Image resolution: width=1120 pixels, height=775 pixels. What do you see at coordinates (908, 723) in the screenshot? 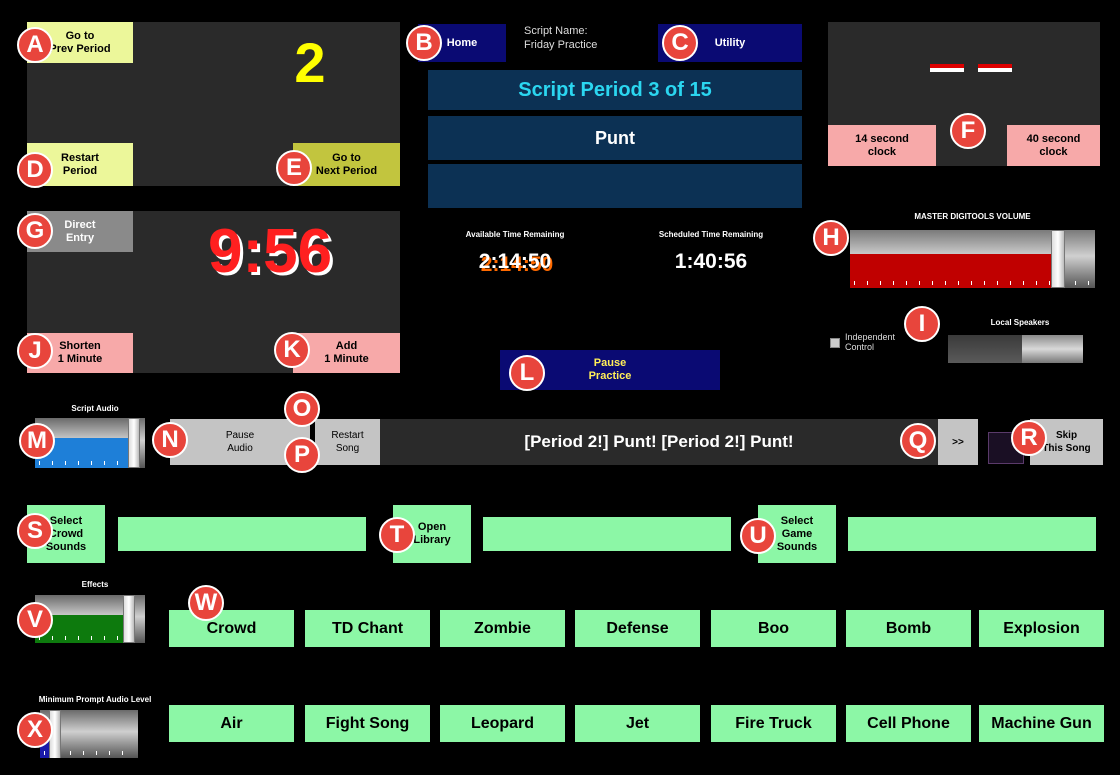
I see `effect-cell-phone-button: Cell Phone` at bounding box center [908, 723].